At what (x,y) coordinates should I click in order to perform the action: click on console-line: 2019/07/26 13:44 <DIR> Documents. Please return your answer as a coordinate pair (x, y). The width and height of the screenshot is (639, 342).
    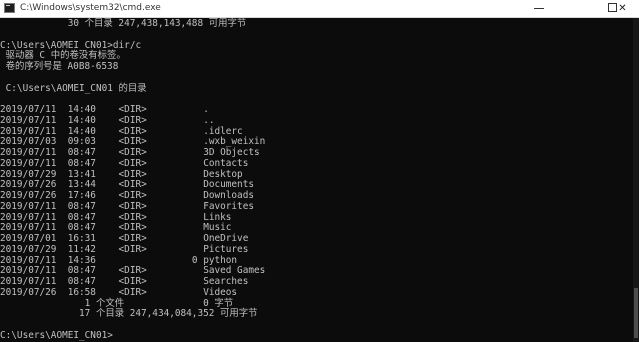
    Looking at the image, I should click on (127, 185).